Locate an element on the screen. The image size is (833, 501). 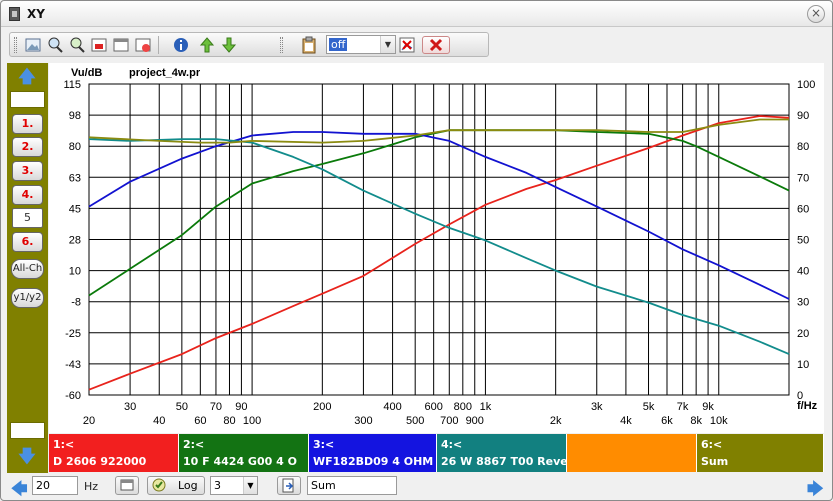
x-tick-label: 70 is located at coordinates (216, 407).